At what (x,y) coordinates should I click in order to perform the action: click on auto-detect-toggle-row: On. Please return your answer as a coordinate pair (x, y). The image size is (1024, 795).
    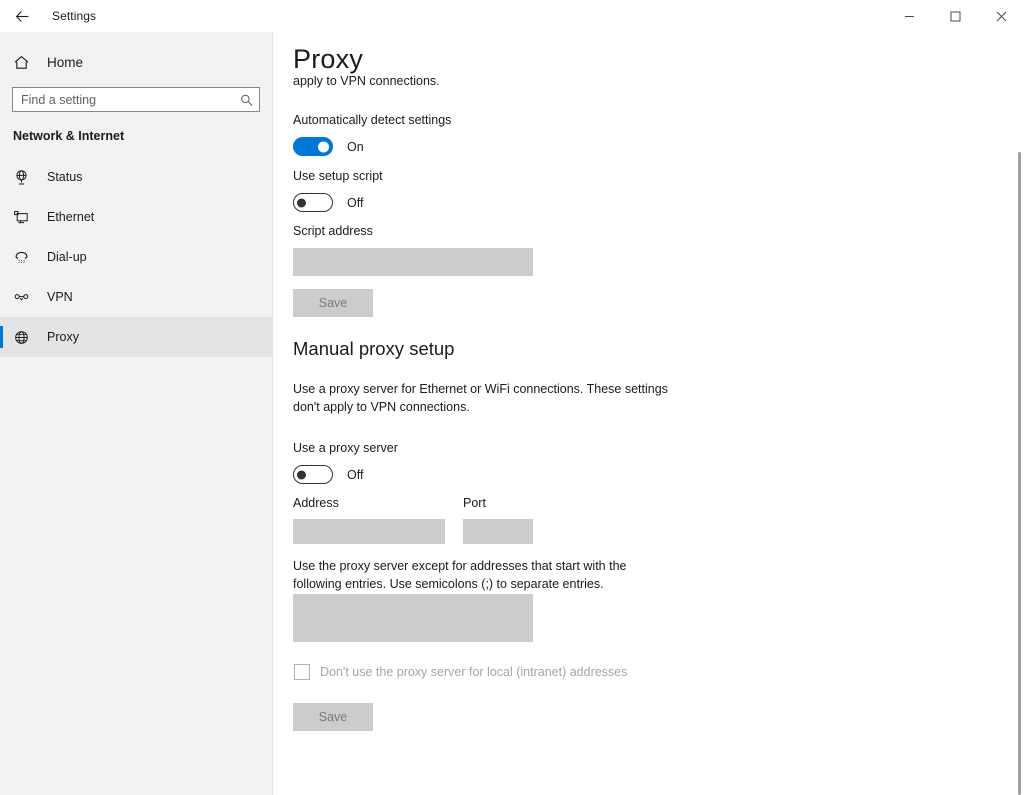
    Looking at the image, I should click on (372, 146).